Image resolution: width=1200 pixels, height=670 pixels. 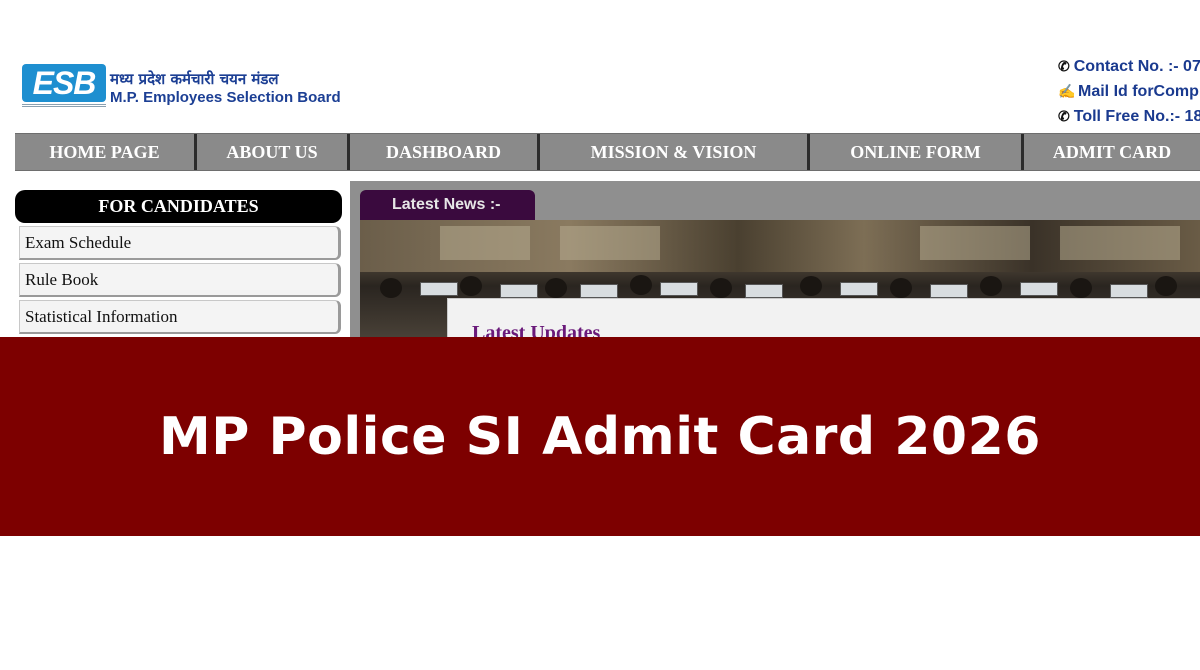 What do you see at coordinates (447, 205) in the screenshot?
I see `latest-news-tab: Latest News :-` at bounding box center [447, 205].